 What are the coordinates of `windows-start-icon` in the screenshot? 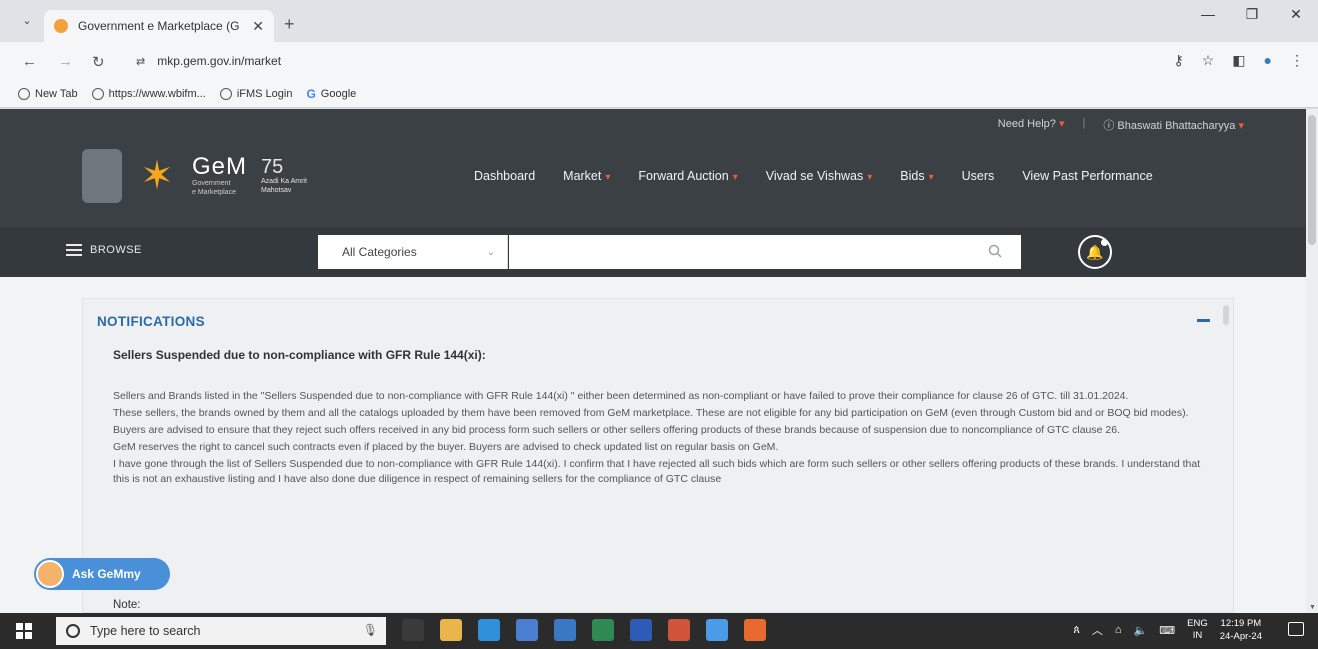 It's located at (24, 631).